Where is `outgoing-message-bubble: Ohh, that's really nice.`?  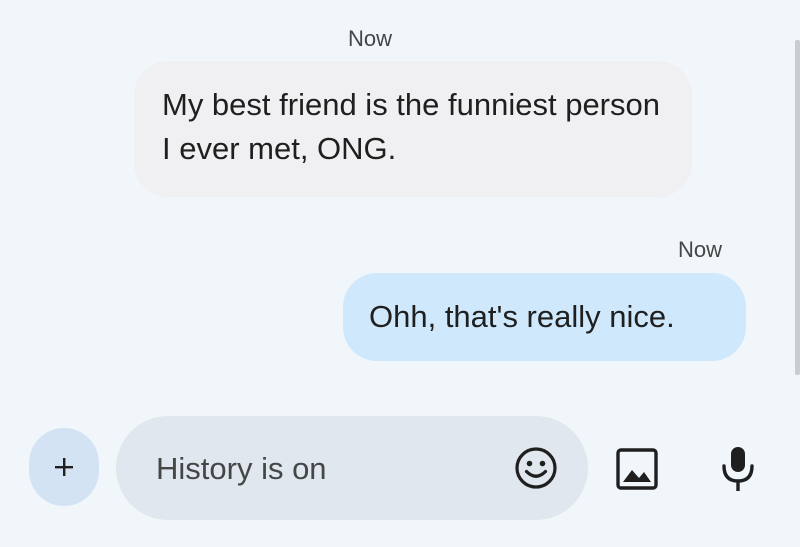
outgoing-message-bubble: Ohh, that's really nice. is located at coordinates (544, 317).